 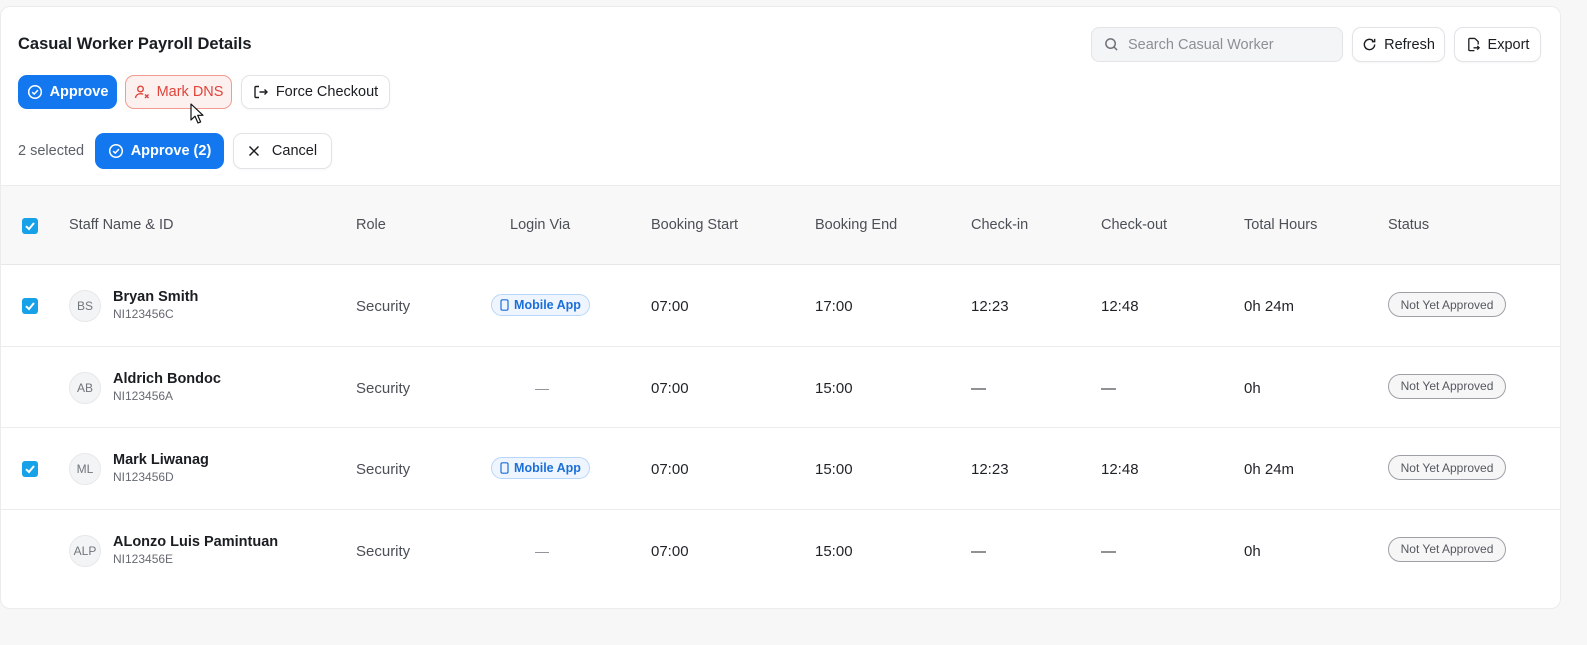 I want to click on search-icon, so click(x=1111, y=44).